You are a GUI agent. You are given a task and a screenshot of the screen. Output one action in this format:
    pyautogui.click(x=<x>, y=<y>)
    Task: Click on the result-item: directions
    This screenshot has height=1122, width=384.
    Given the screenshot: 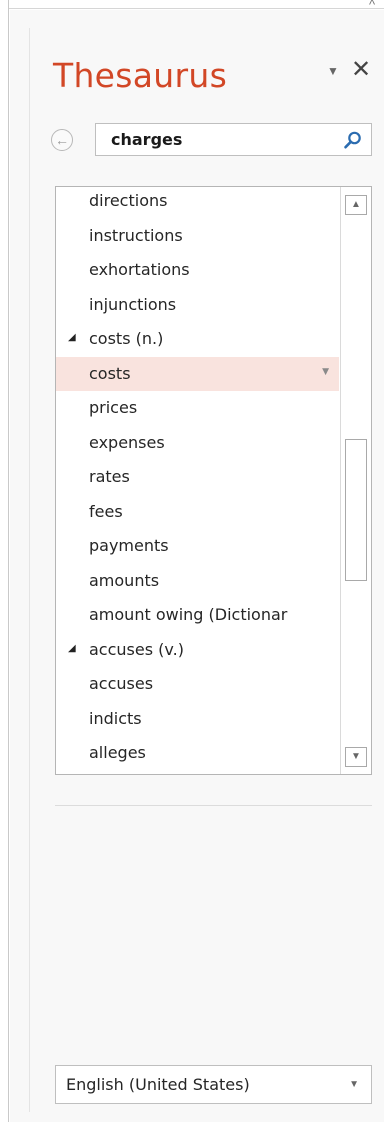 What is the action you would take?
    pyautogui.click(x=197, y=202)
    